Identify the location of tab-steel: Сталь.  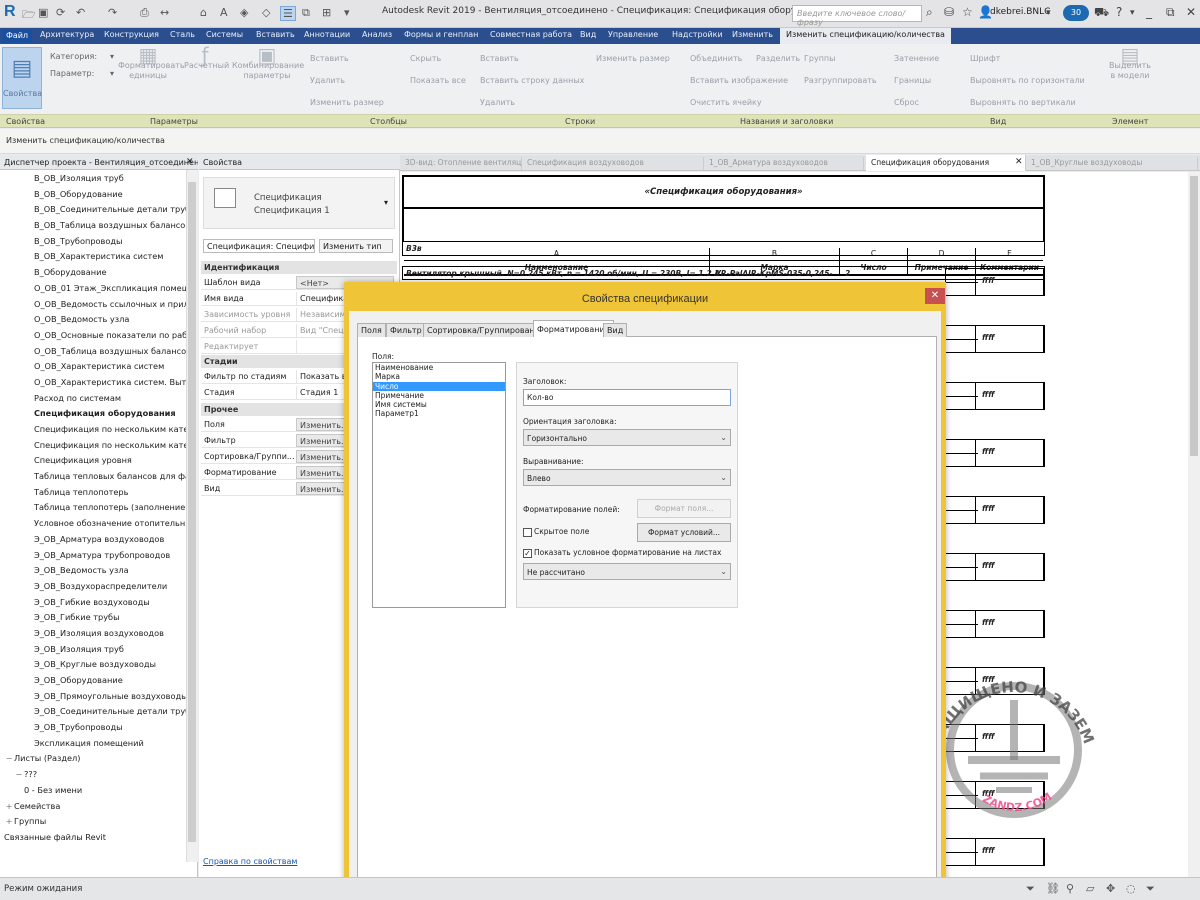
(182, 34).